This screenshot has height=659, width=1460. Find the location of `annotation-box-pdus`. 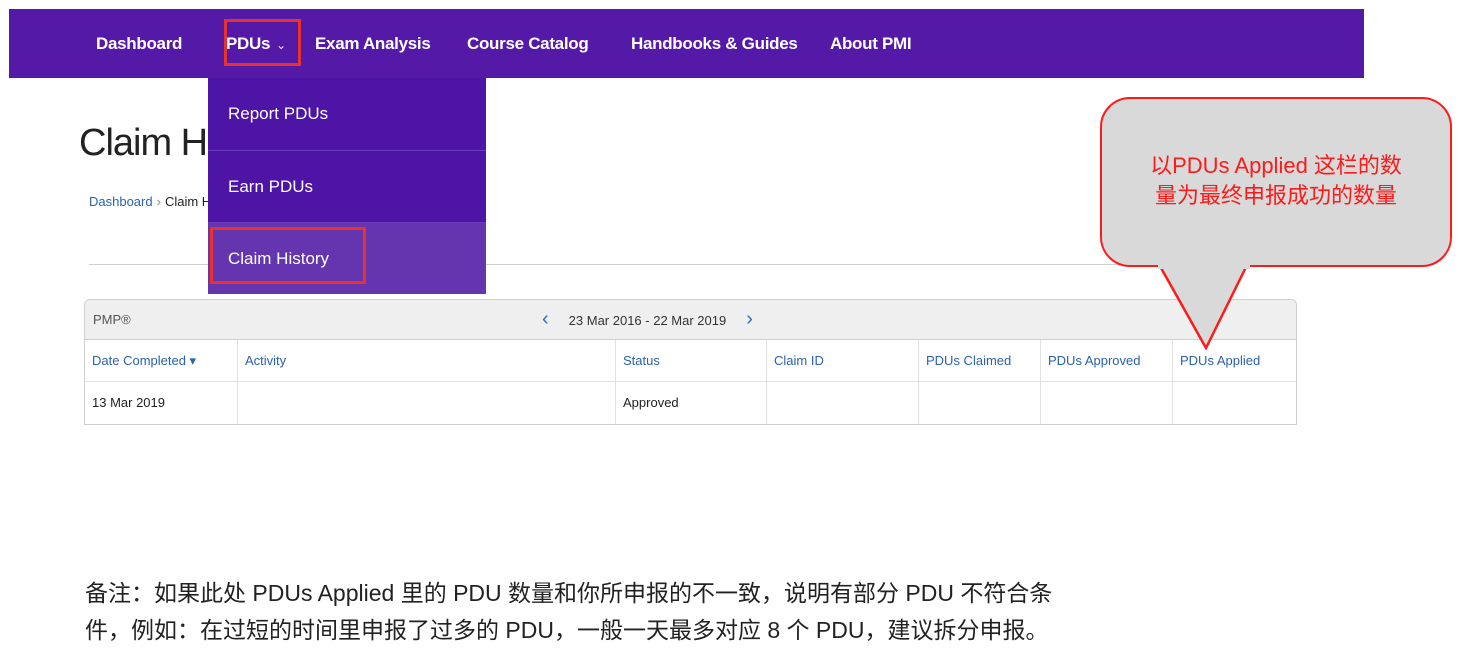

annotation-box-pdus is located at coordinates (262, 42).